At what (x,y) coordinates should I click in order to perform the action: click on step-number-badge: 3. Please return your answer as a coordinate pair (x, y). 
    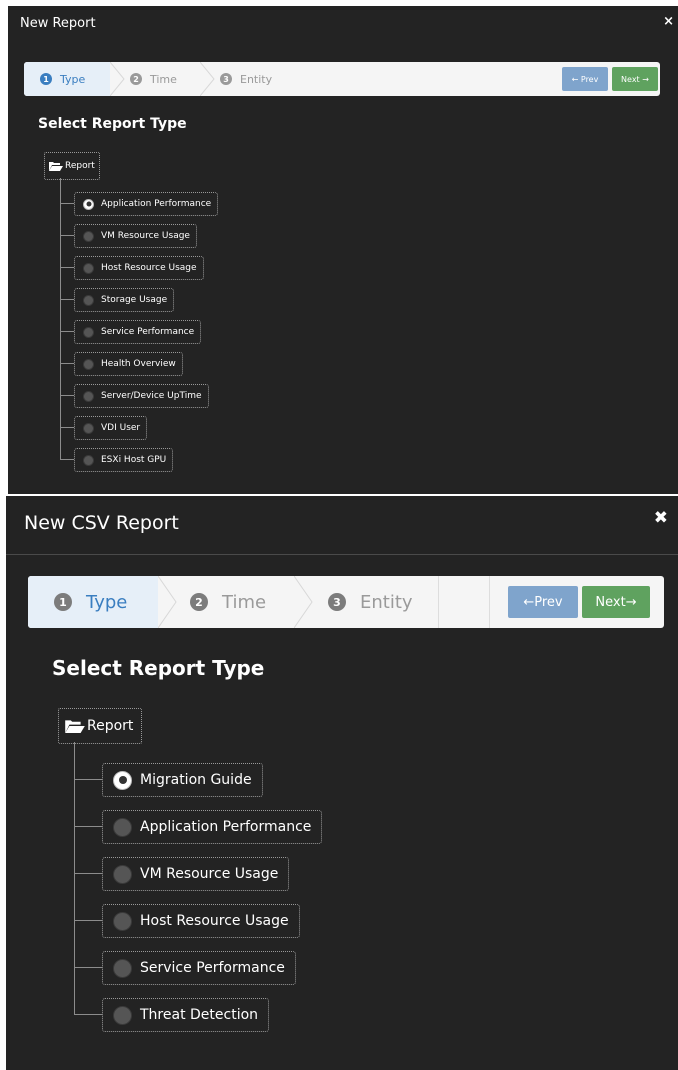
    Looking at the image, I should click on (337, 602).